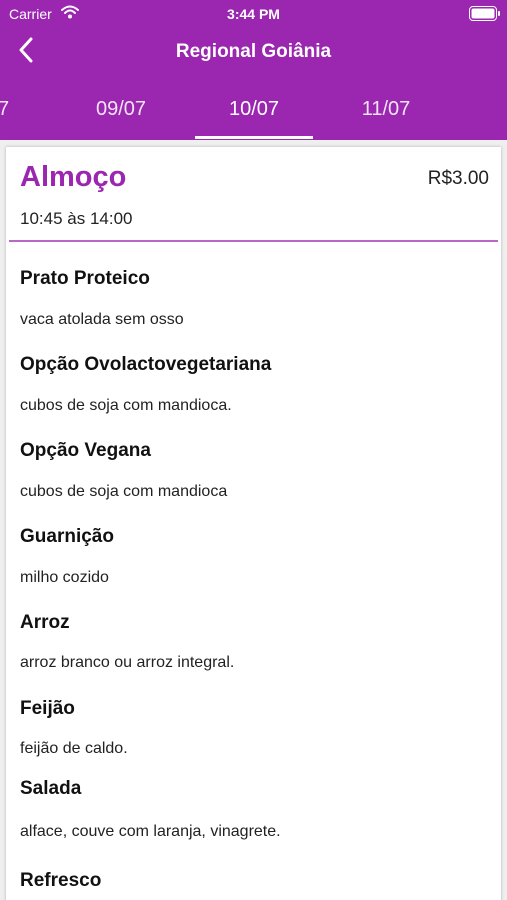  Describe the element at coordinates (61, 880) in the screenshot. I see `menu-item-label: Refresco` at that location.